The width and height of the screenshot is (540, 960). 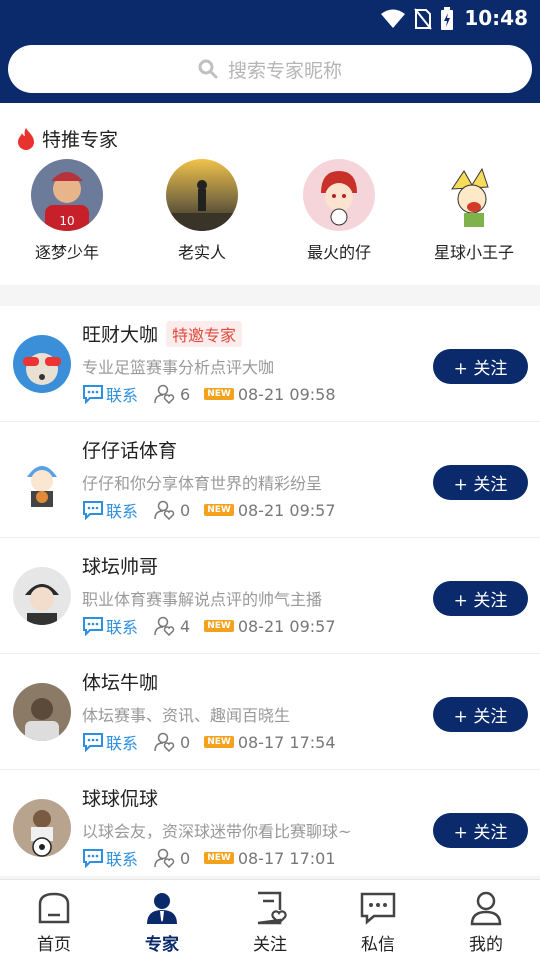 I want to click on tab-home: 首页, so click(x=54, y=920).